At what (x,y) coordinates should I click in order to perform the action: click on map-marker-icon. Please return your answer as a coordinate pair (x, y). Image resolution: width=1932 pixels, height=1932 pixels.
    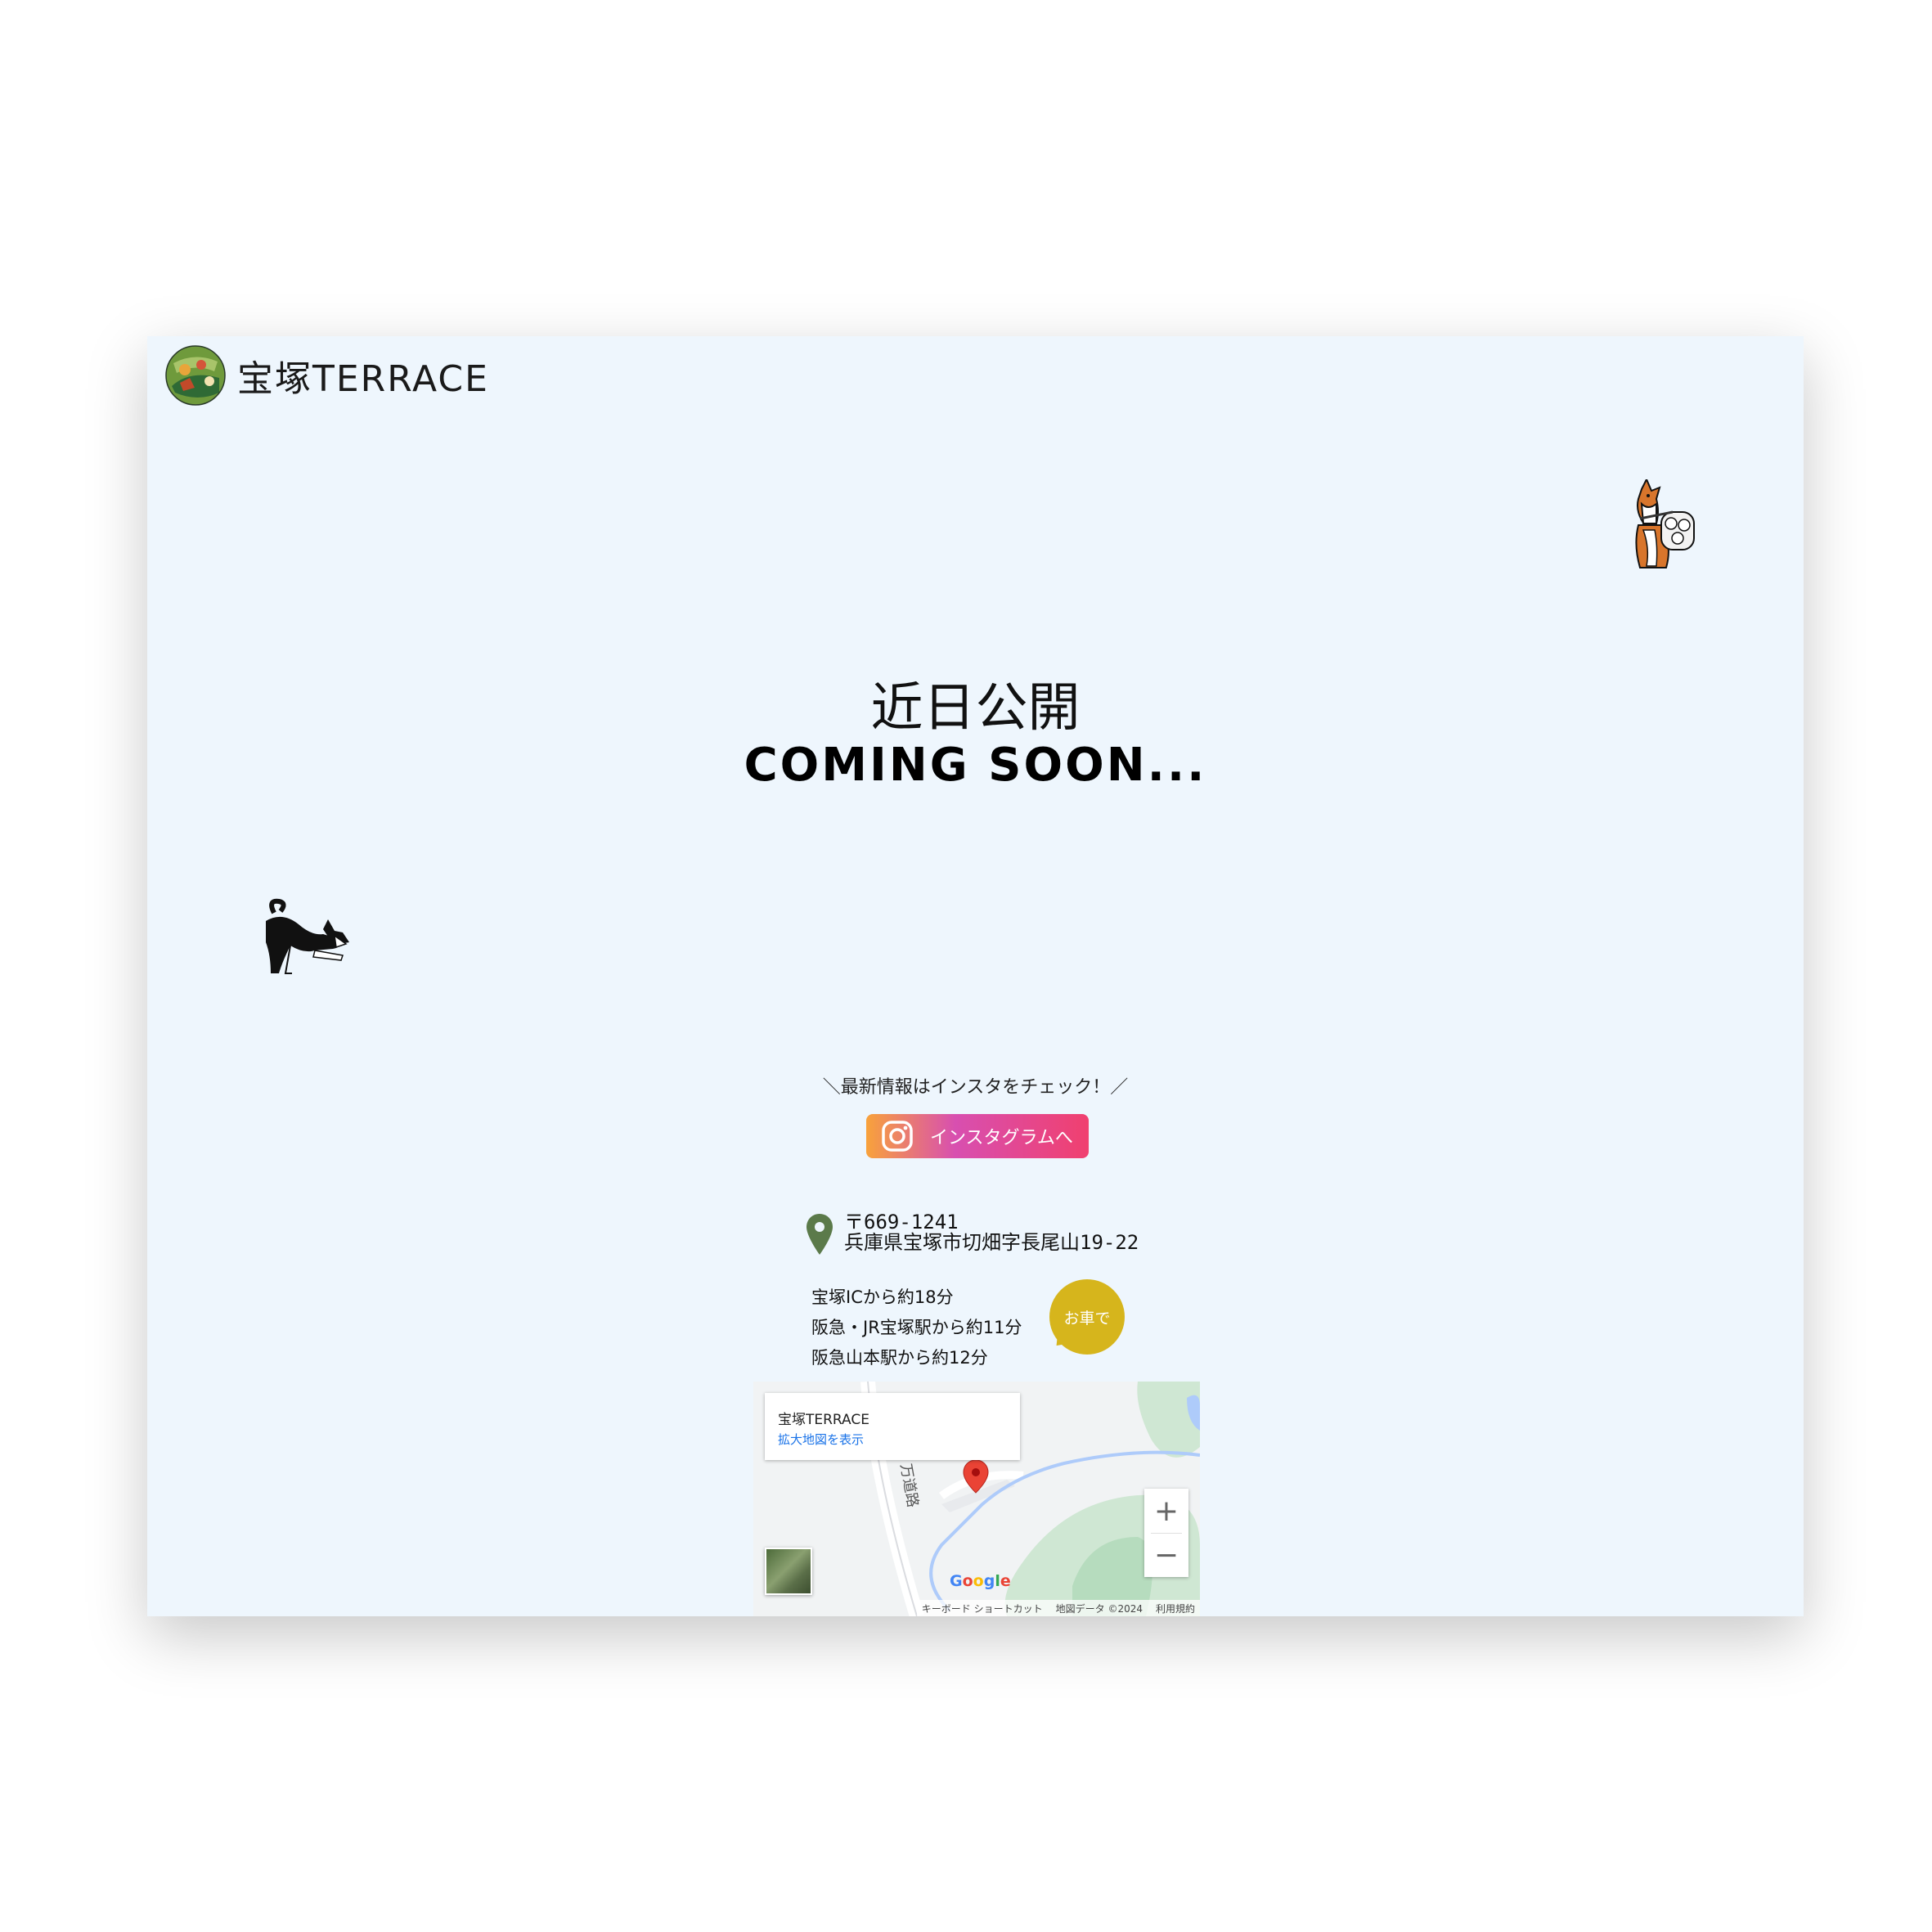
    Looking at the image, I should click on (976, 1476).